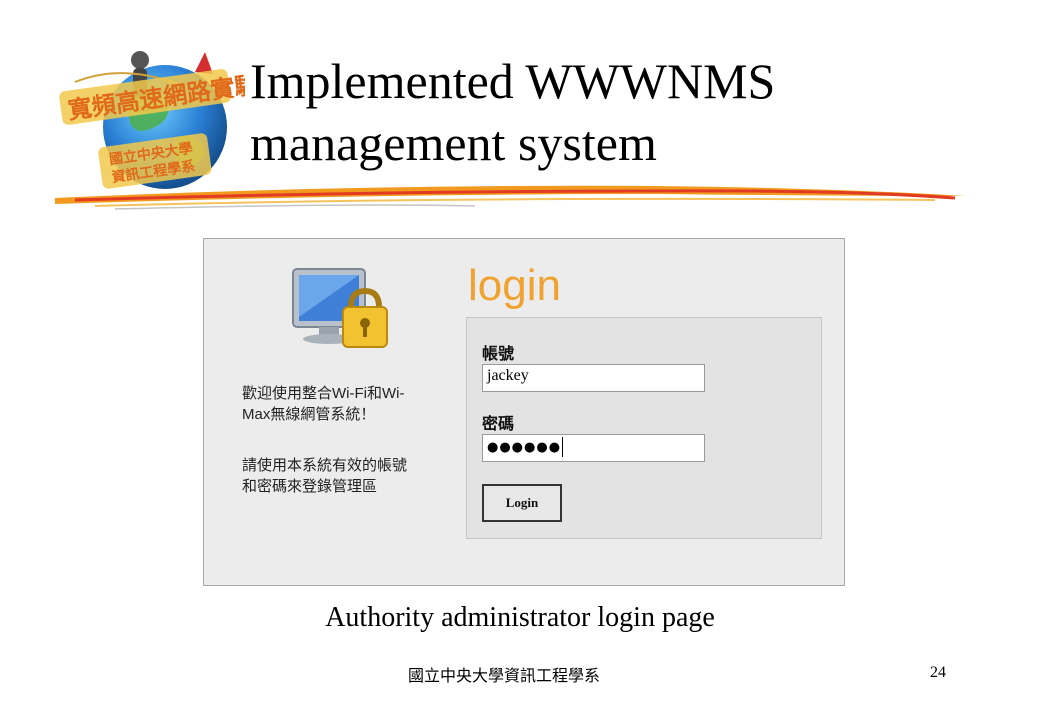  Describe the element at coordinates (514, 285) in the screenshot. I see `login-heading: login` at that location.